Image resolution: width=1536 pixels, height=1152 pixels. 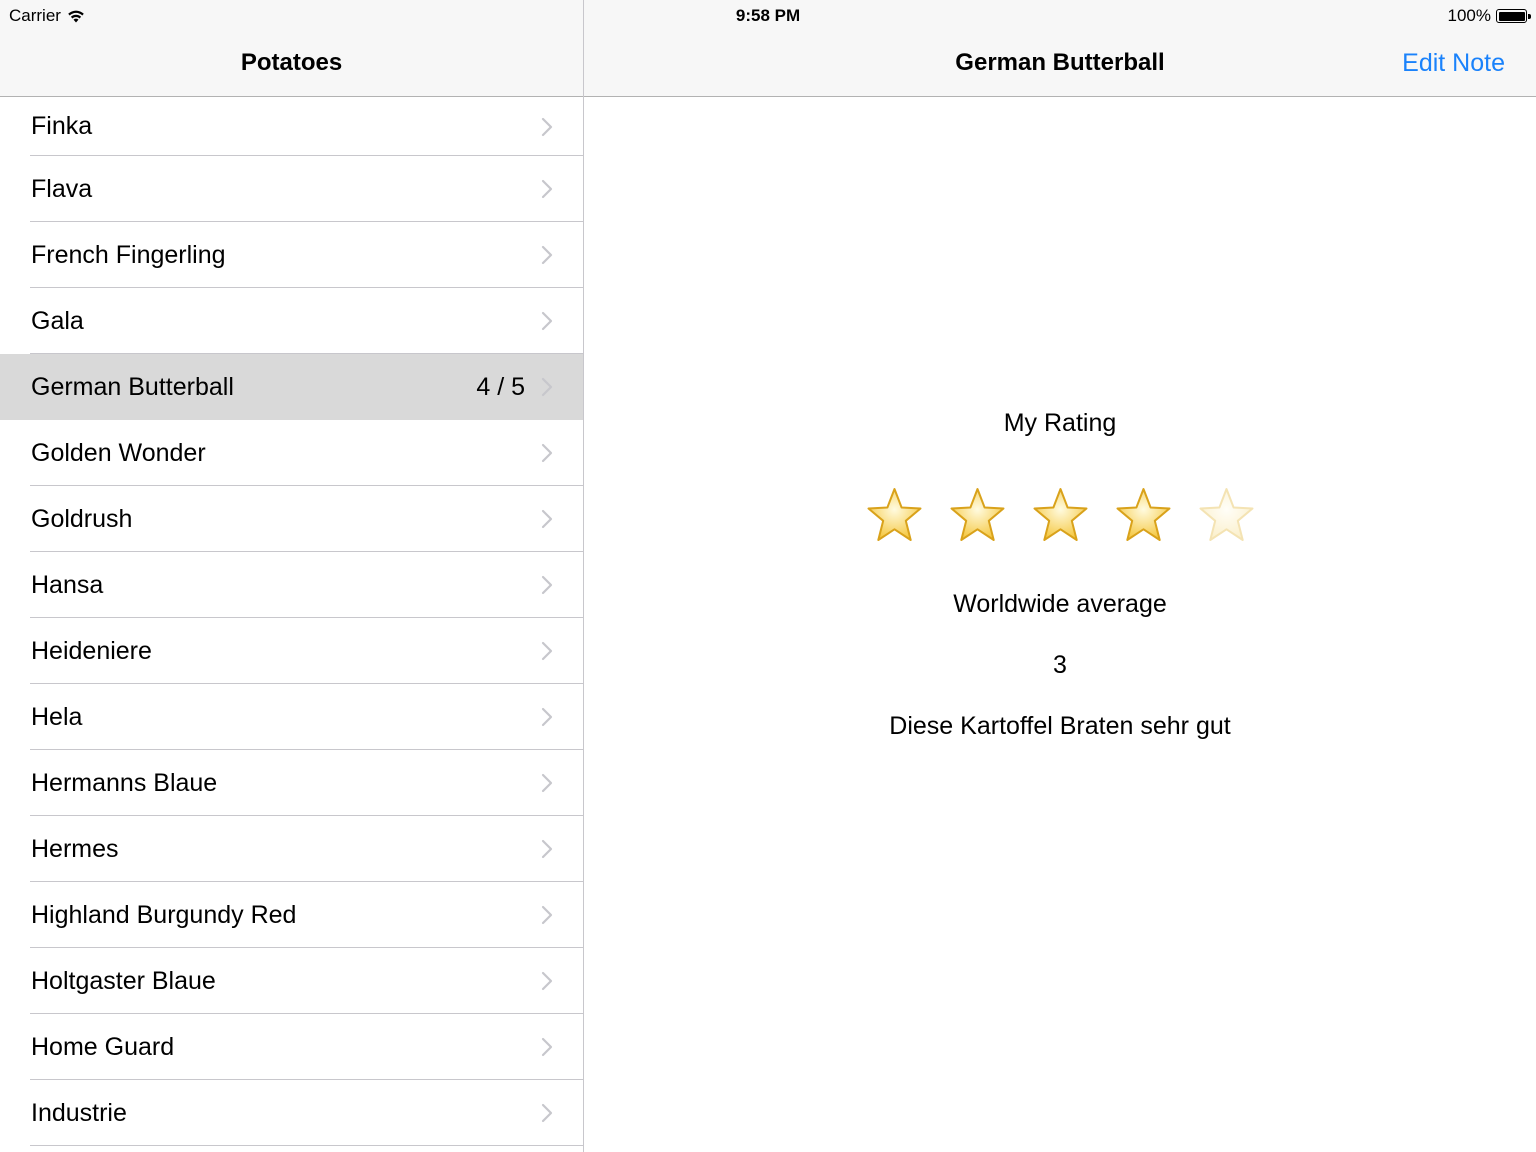 I want to click on status-bar: Carrier 9:58 PM 100%, so click(x=768, y=16).